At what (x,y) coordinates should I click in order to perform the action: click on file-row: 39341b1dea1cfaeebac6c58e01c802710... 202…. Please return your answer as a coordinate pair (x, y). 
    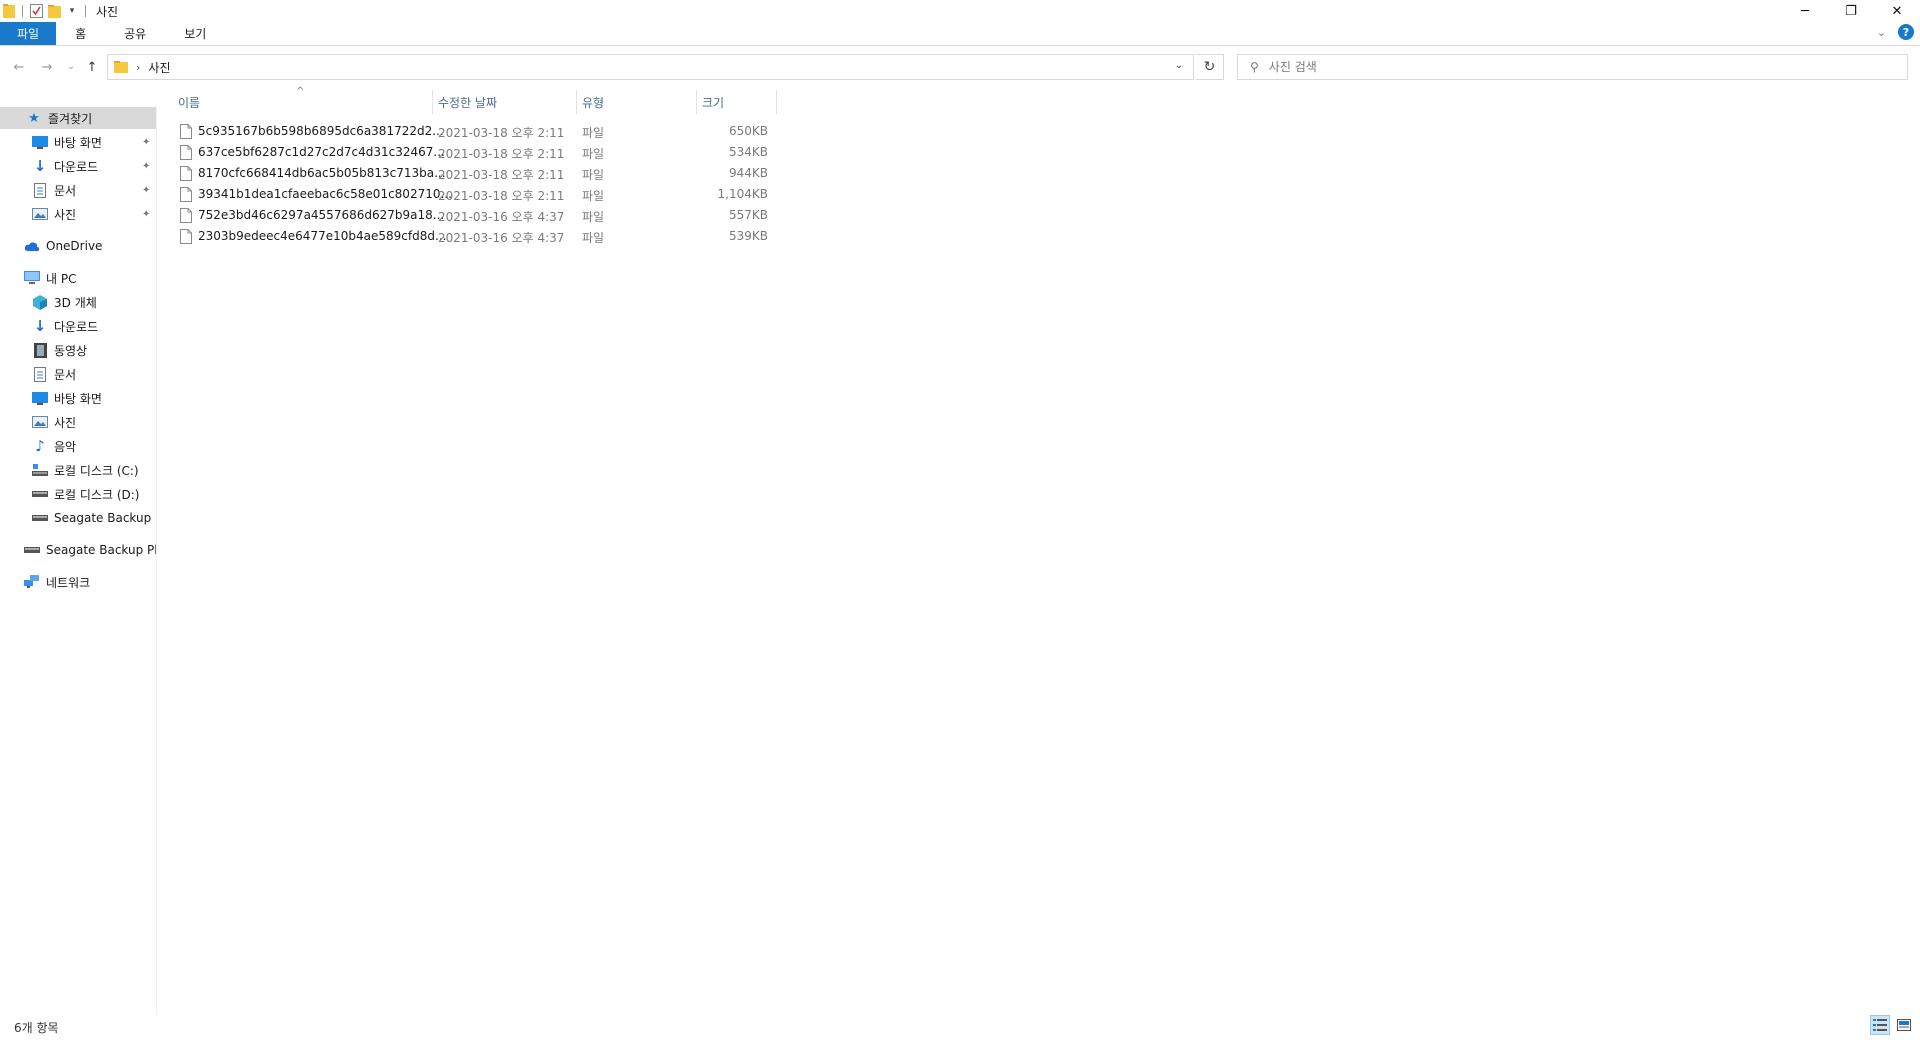
    Looking at the image, I should click on (476, 194).